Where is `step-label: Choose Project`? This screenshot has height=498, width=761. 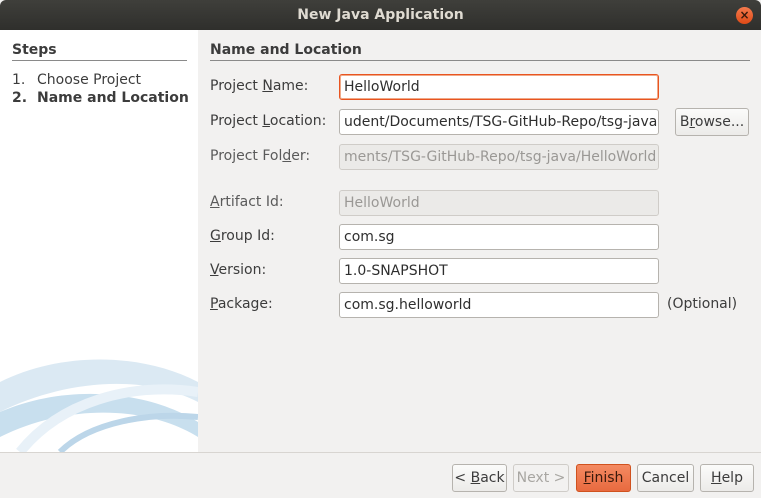
step-label: Choose Project is located at coordinates (89, 80).